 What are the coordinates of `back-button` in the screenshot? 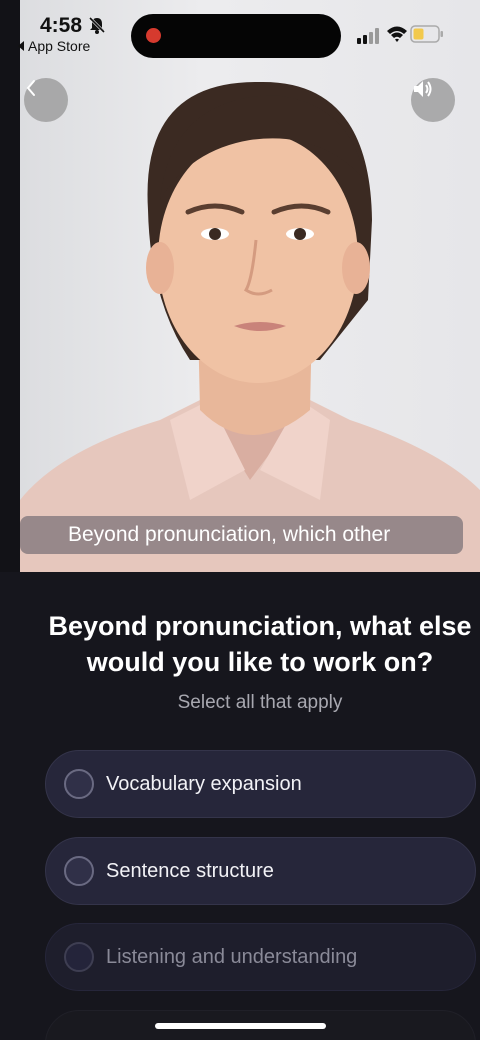 It's located at (46, 100).